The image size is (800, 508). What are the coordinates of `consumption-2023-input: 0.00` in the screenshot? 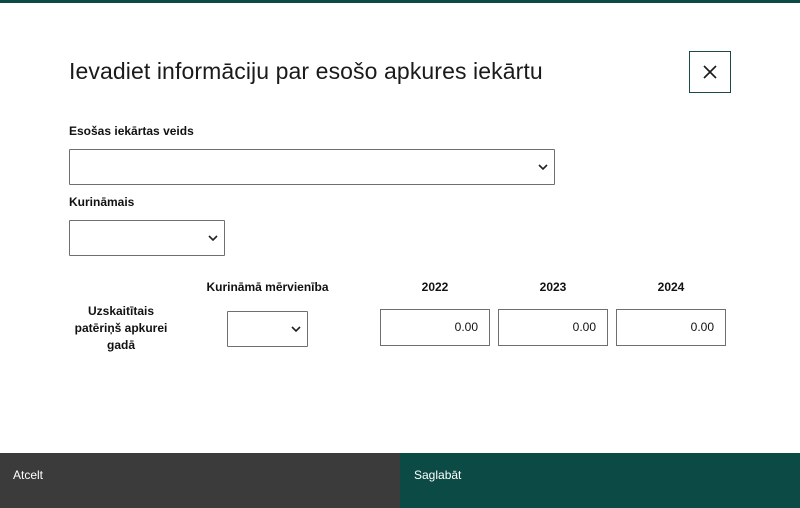 It's located at (553, 327).